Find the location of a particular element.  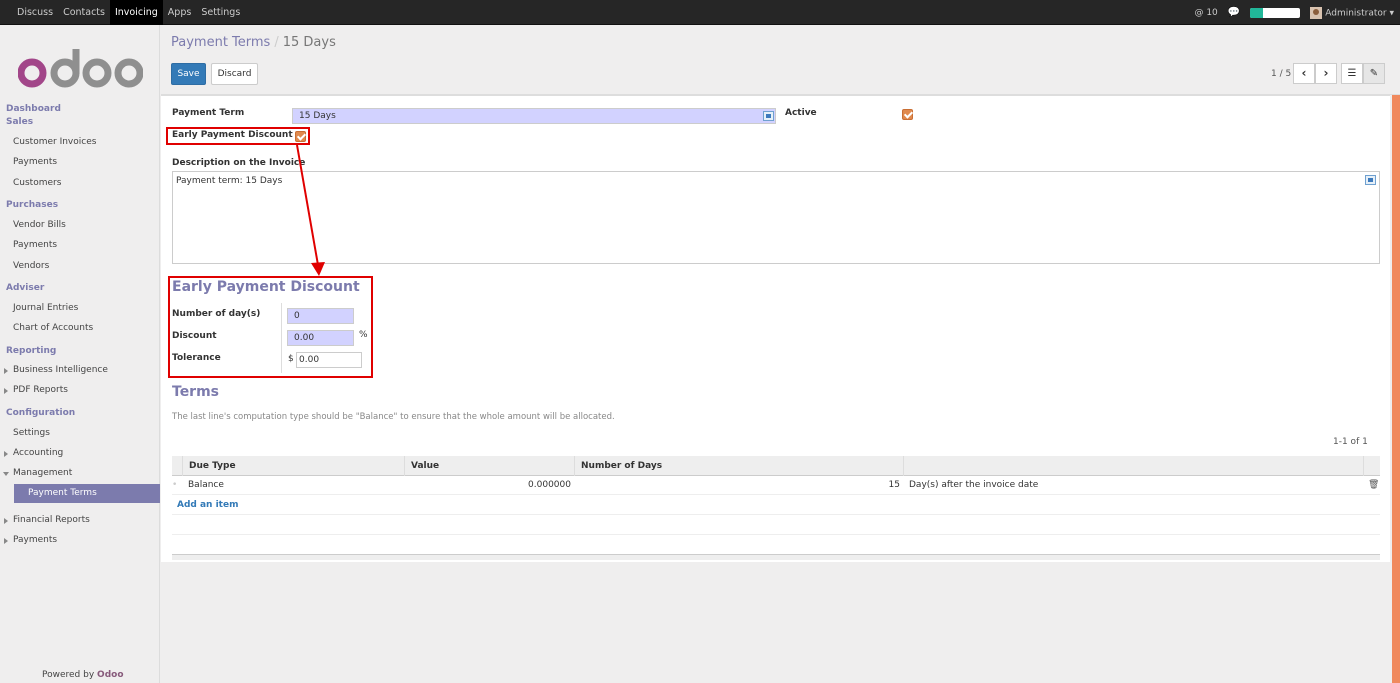

cell-value: 0.000000 is located at coordinates (521, 485).